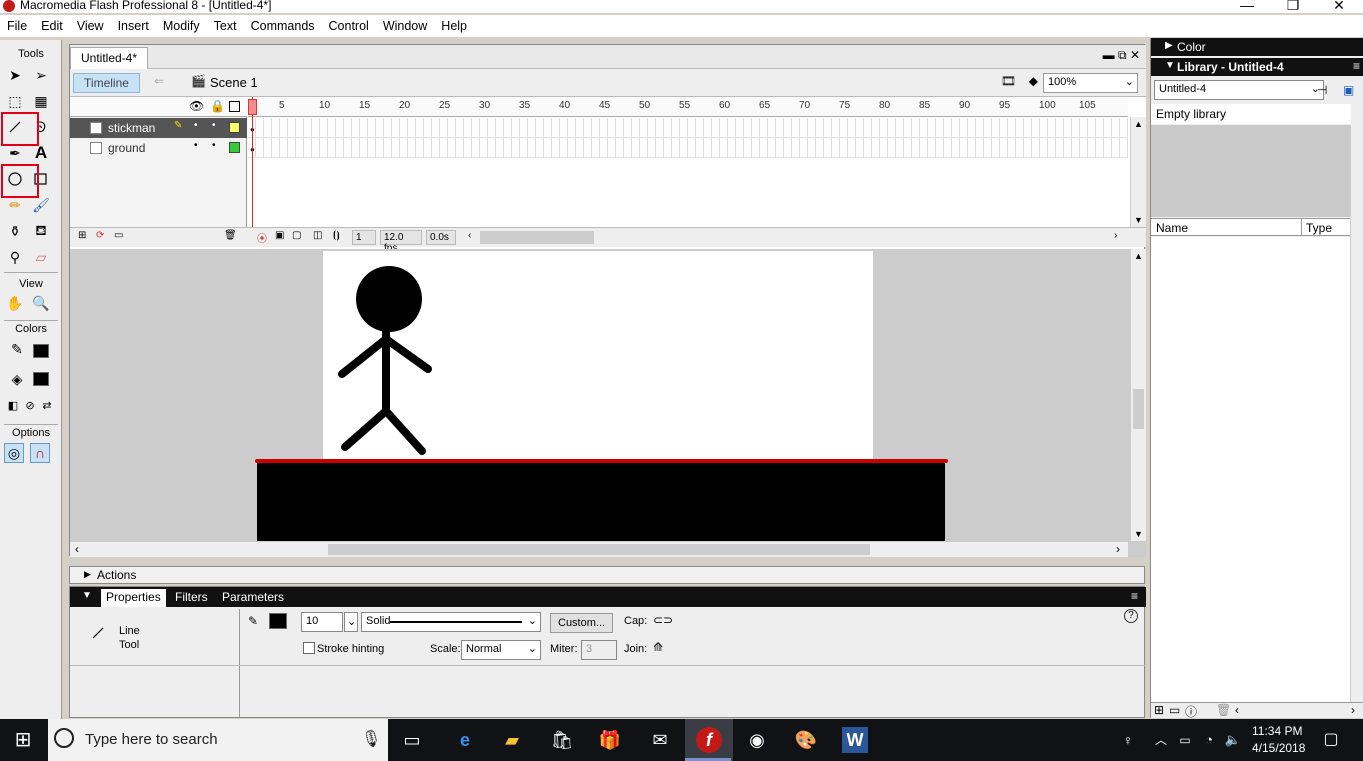 The image size is (1363, 761). What do you see at coordinates (401, 242) in the screenshot?
I see `frame-rate: 12.0 fps` at bounding box center [401, 242].